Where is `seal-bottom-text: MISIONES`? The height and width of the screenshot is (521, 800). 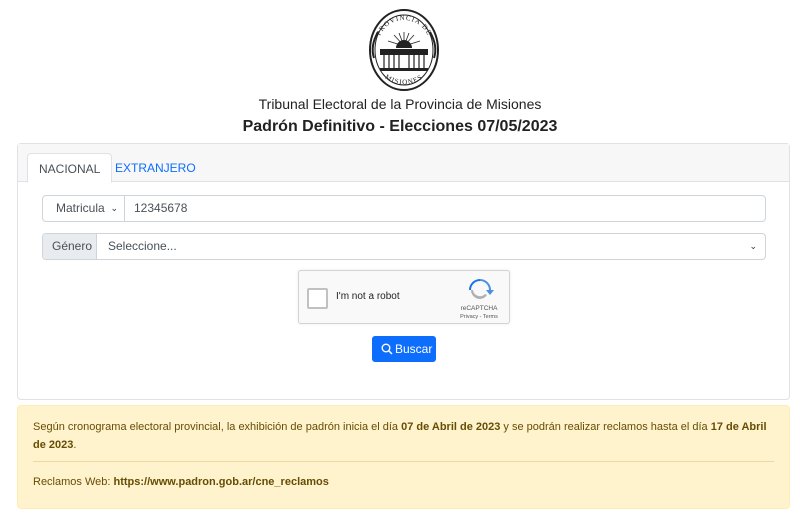 seal-bottom-text: MISIONES is located at coordinates (404, 79).